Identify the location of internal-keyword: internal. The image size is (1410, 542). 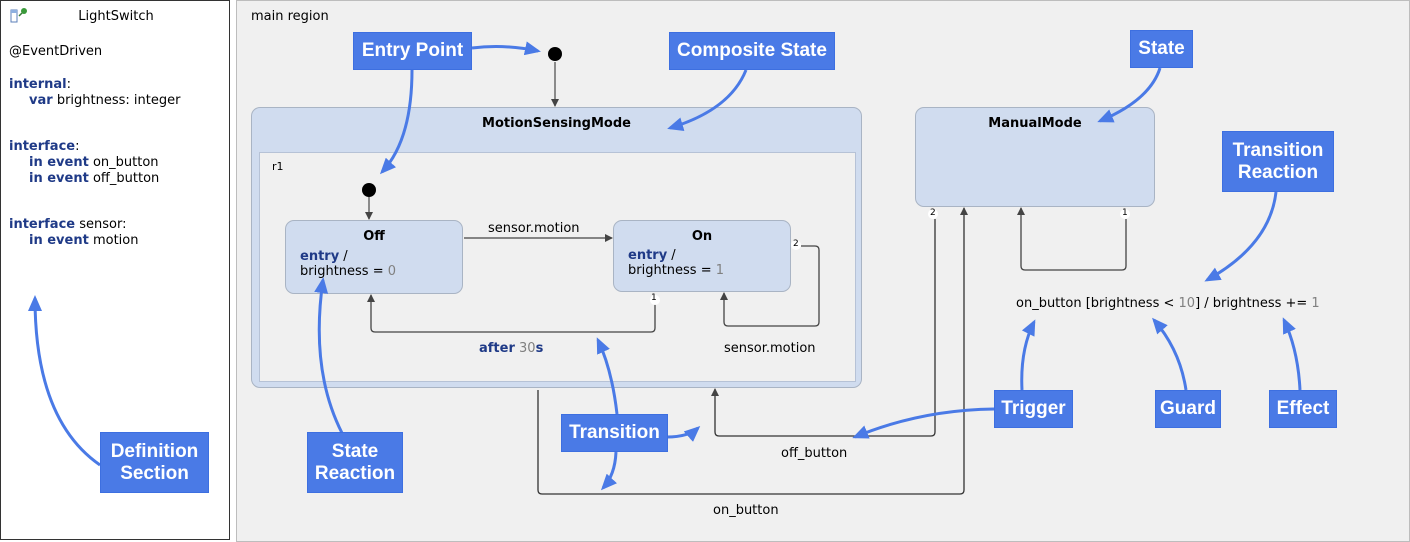
(38, 84).